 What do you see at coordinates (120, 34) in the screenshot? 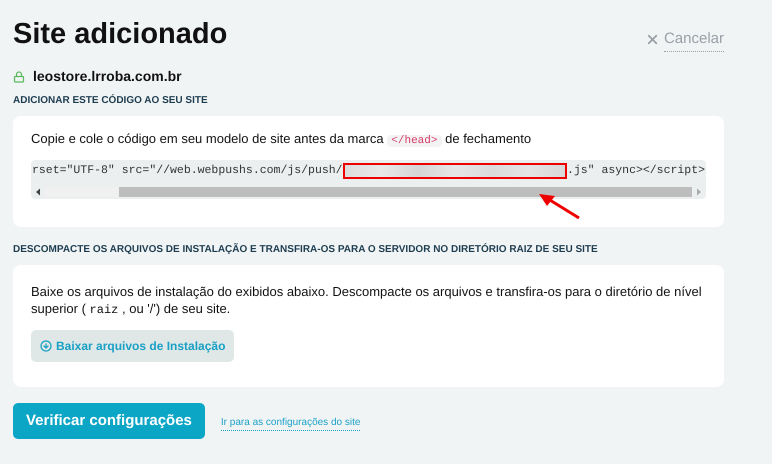
I see `page-title: Site adicionado` at bounding box center [120, 34].